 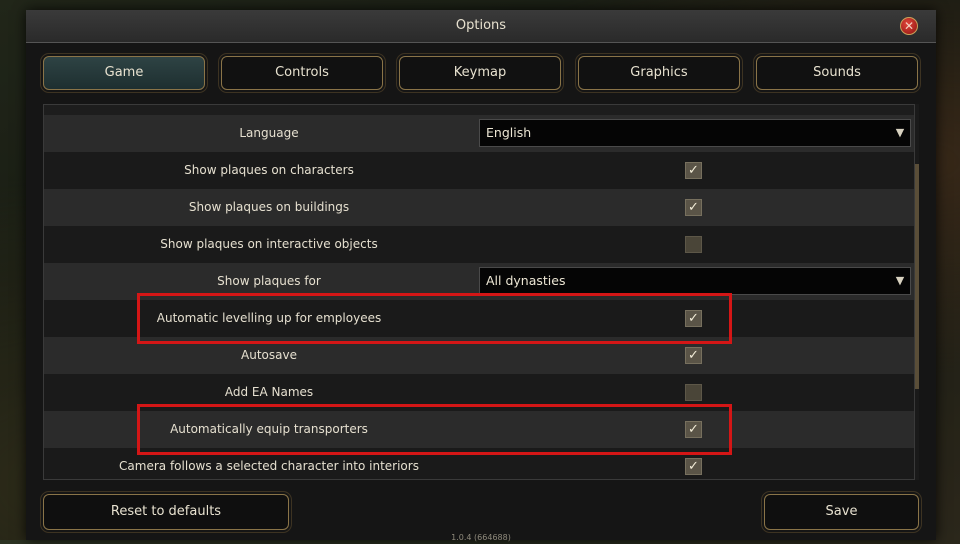 I want to click on setting-label: Show plaques on buildings, so click(x=269, y=207).